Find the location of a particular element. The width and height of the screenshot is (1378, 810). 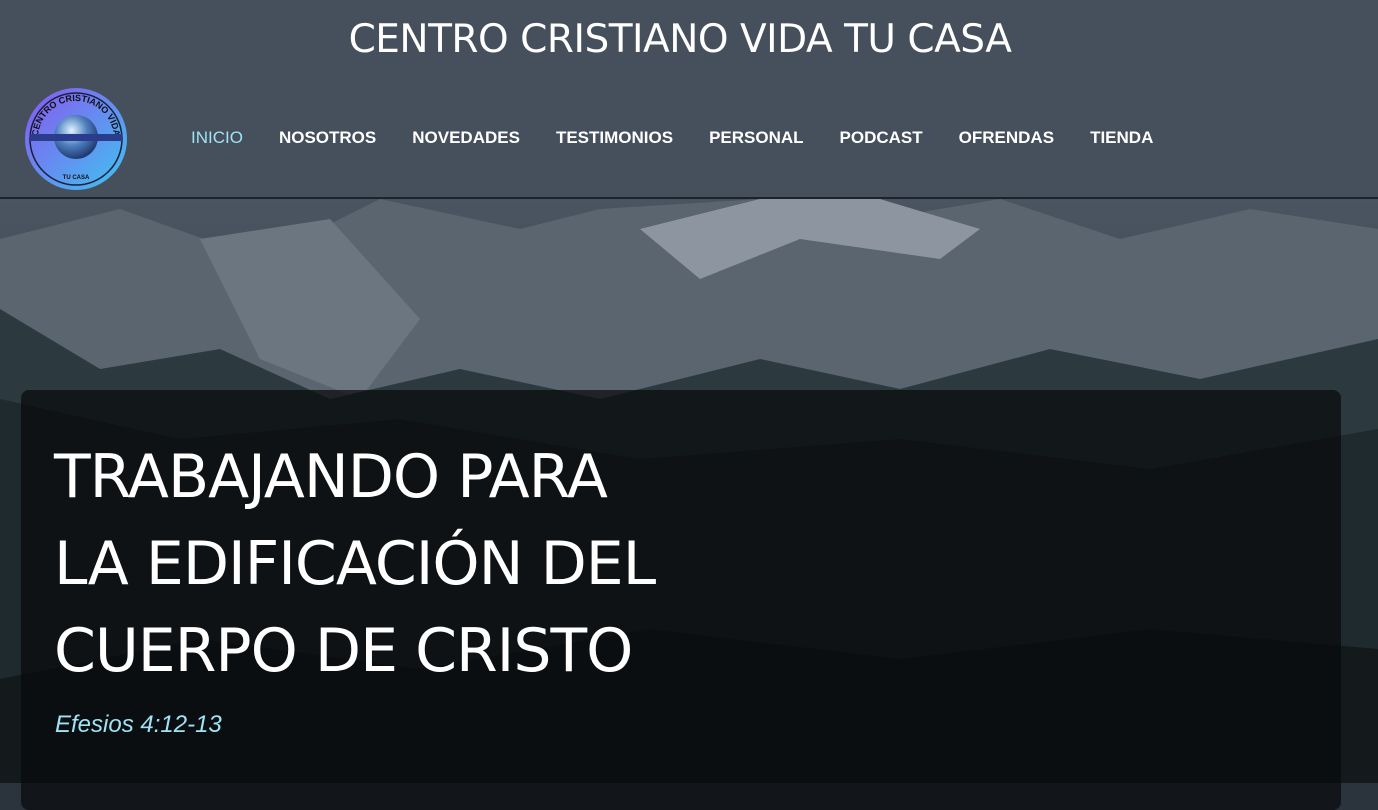

nav-item-ofrendas: OFRENDAS is located at coordinates (1006, 138).